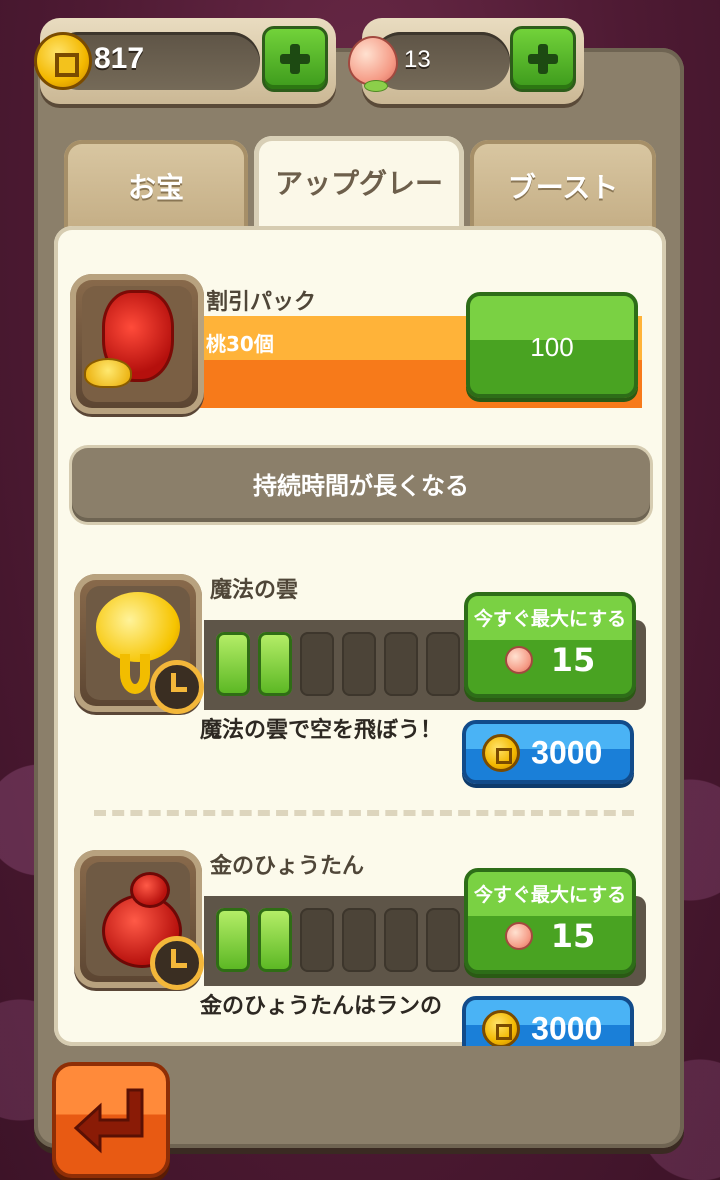  I want to click on add-peaches-button, so click(543, 59).